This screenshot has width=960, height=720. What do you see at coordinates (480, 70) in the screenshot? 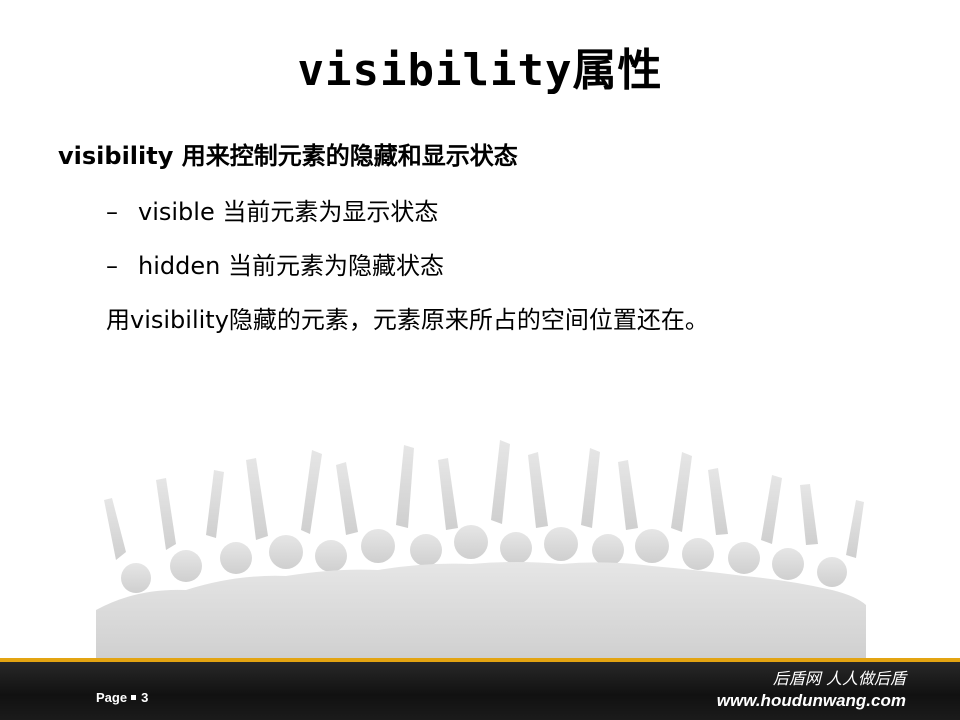
I see `slide-title: visibility属性` at bounding box center [480, 70].